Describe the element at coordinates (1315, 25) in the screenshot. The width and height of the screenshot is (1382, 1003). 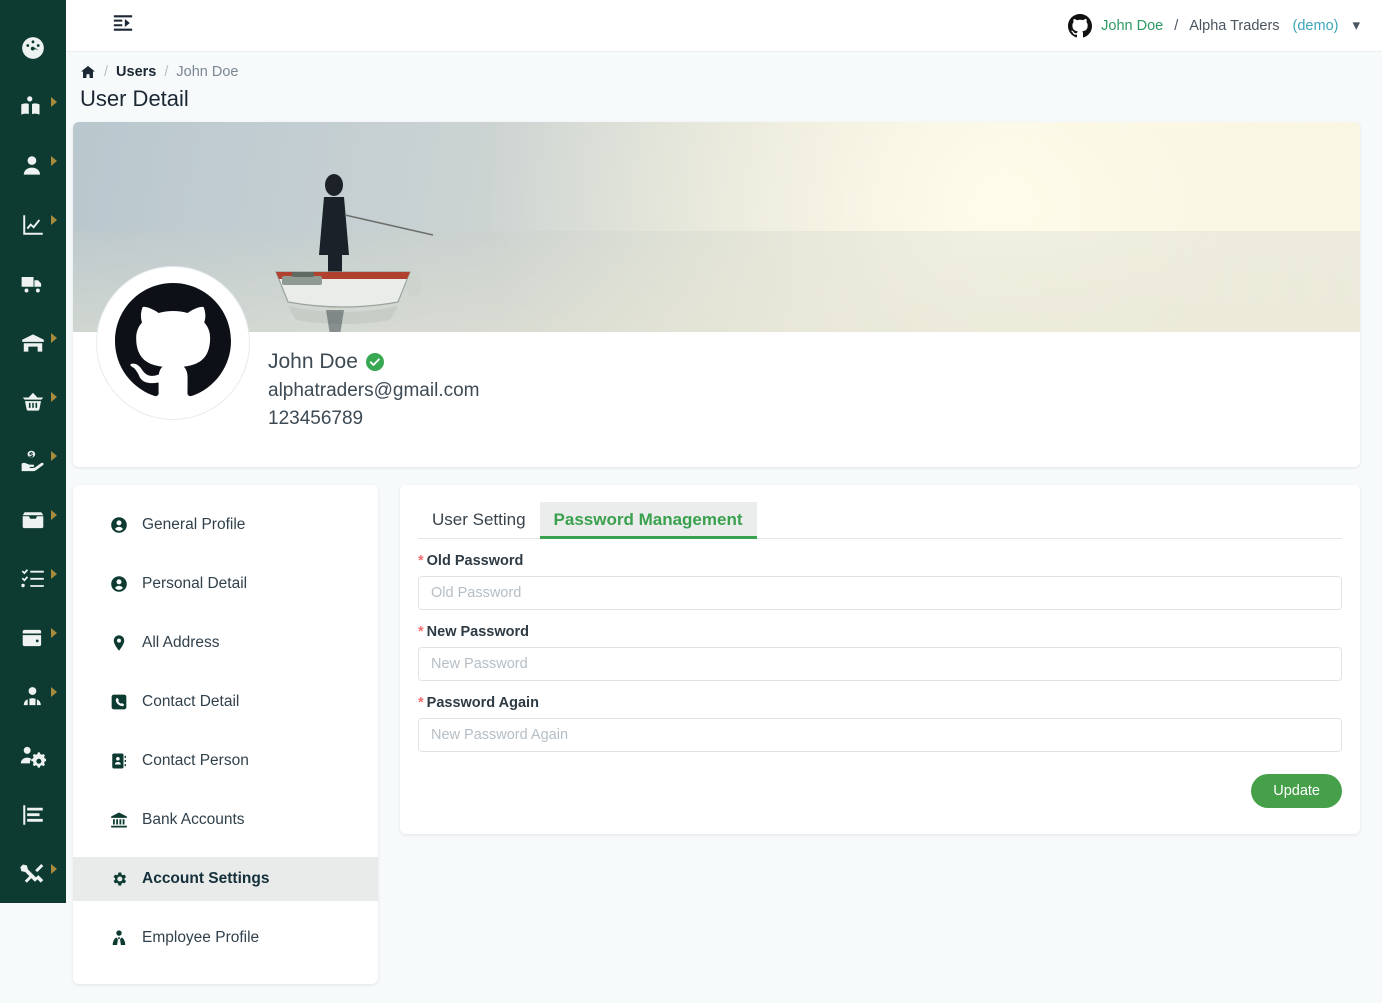
I see `account-environment-badge: (demo)` at that location.